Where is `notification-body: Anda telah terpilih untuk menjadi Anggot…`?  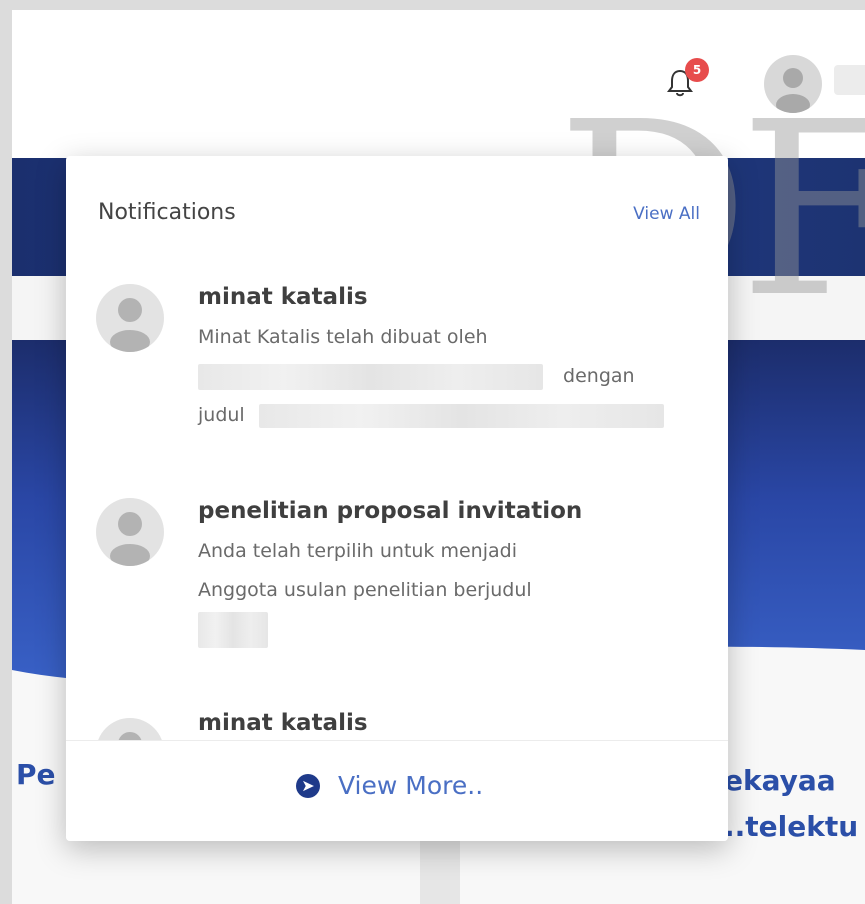
notification-body: Anda telah terpilih untuk menjadi Anggot… is located at coordinates (443, 590).